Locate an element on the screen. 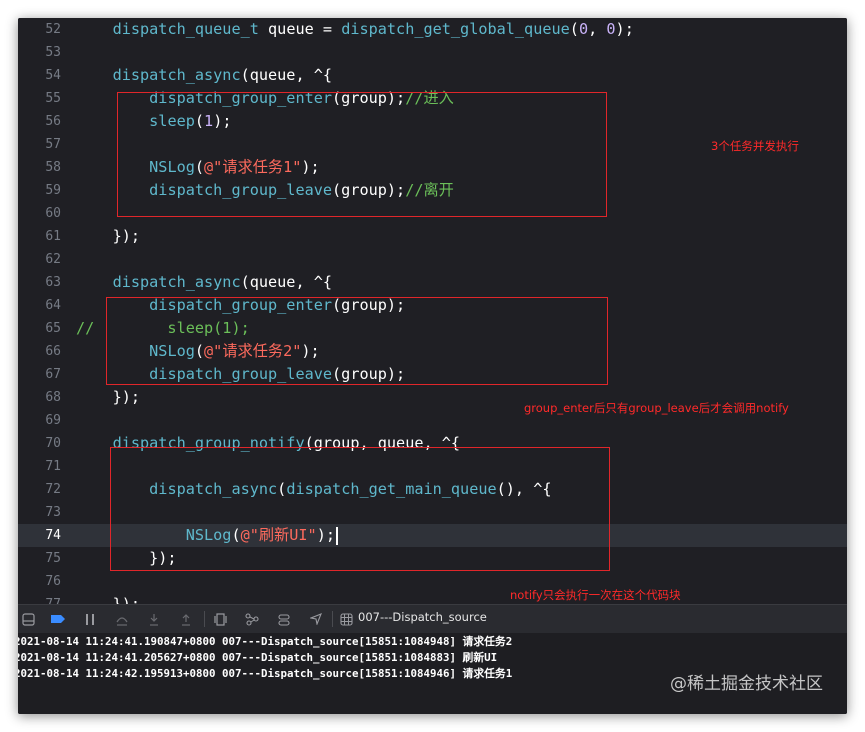 Image resolution: width=865 pixels, height=732 pixels. debug-toolbar: 007---Dispatch_source is located at coordinates (432, 619).